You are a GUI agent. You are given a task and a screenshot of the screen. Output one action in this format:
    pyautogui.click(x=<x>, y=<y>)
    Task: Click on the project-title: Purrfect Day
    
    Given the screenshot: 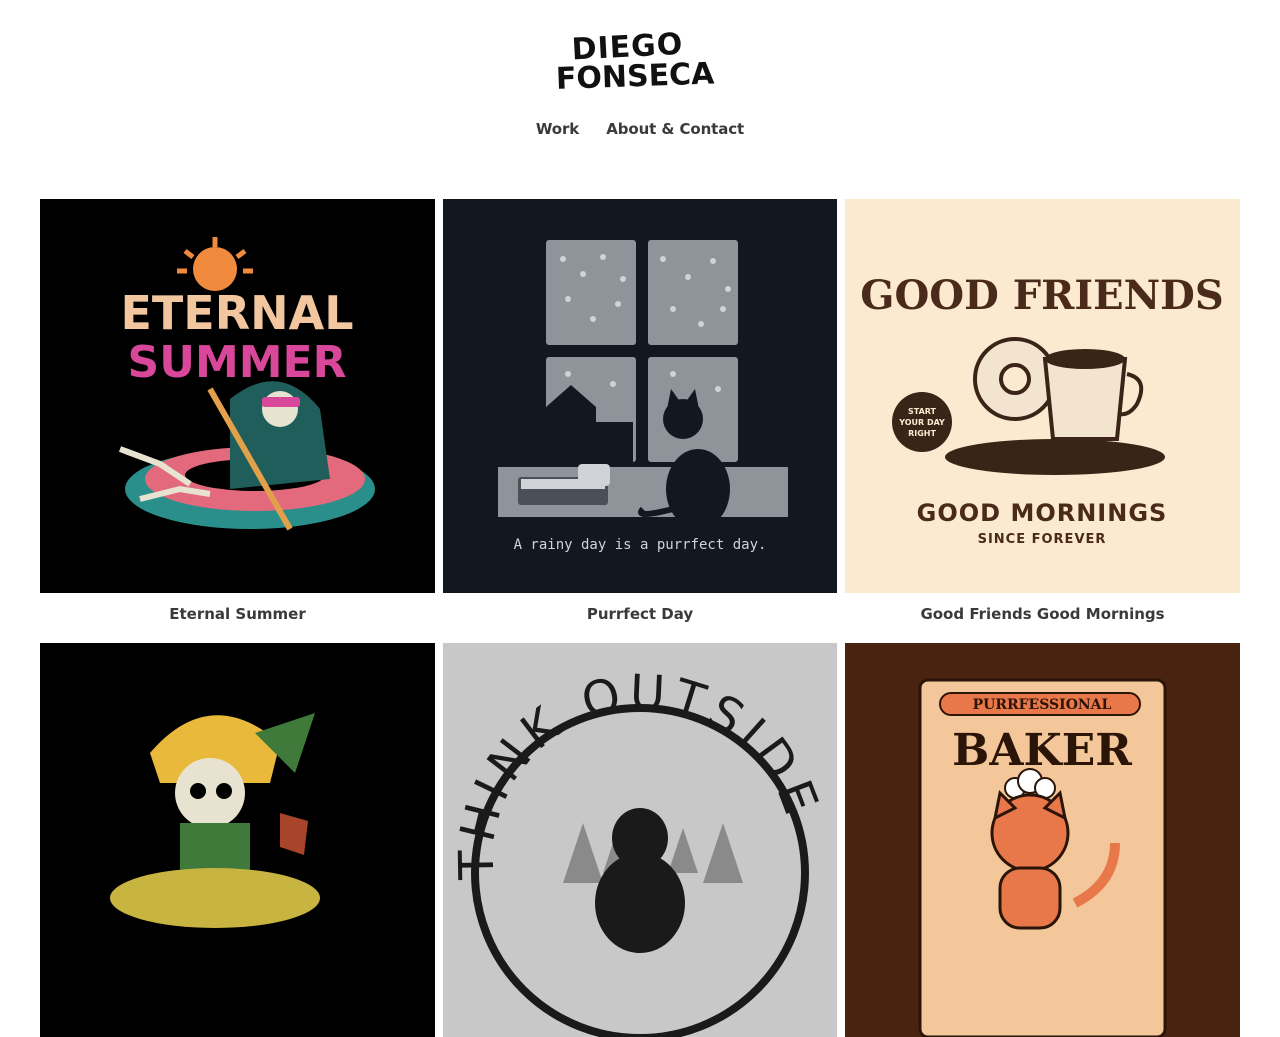 What is the action you would take?
    pyautogui.click(x=640, y=618)
    